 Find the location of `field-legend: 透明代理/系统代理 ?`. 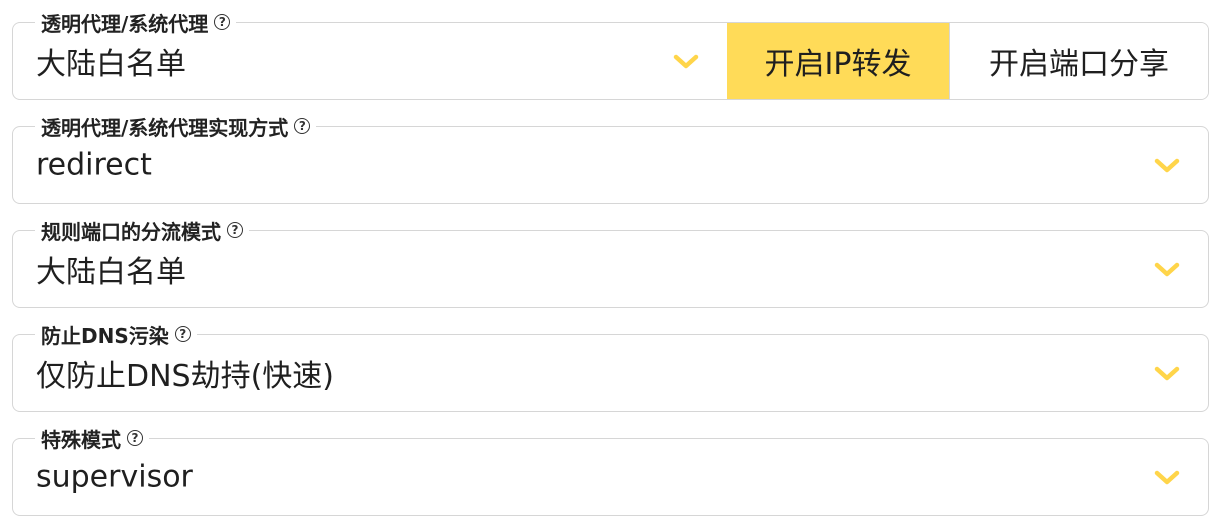

field-legend: 透明代理/系统代理 ? is located at coordinates (136, 22).